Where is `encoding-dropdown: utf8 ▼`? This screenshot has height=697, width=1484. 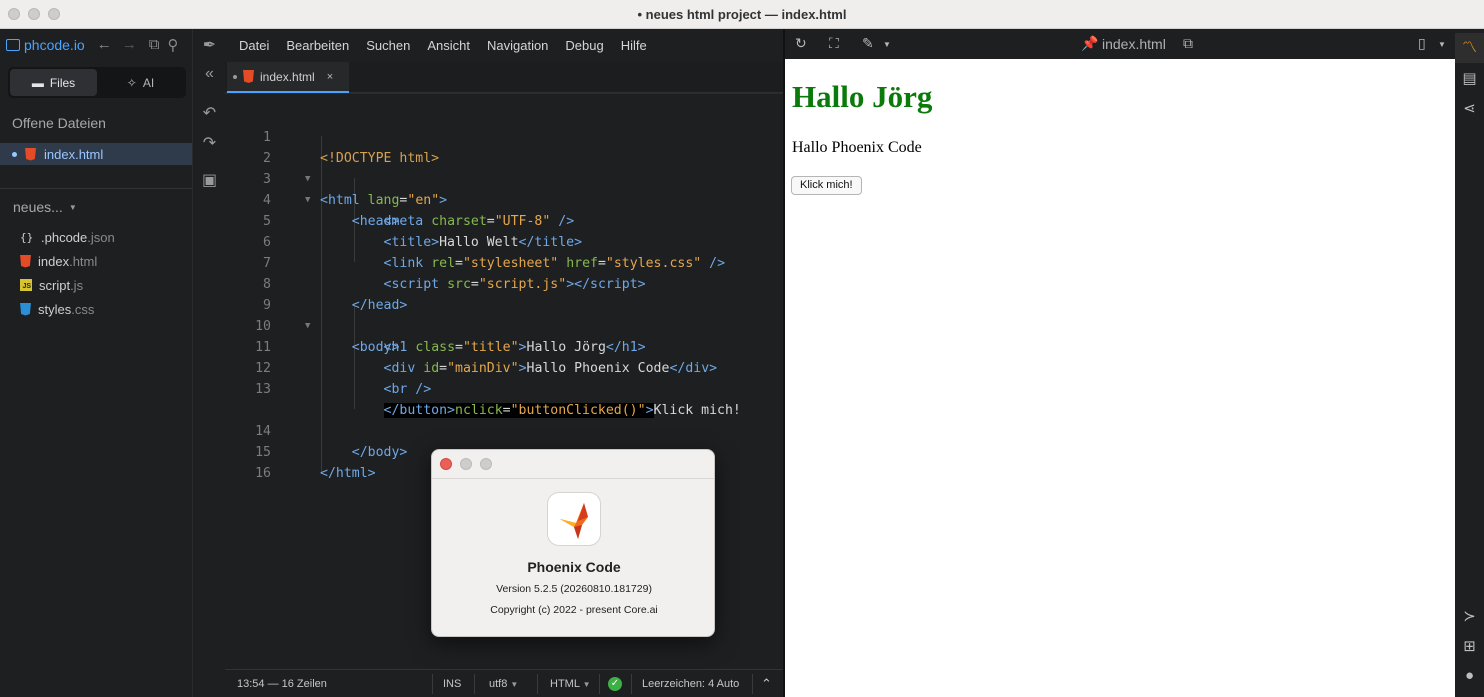 encoding-dropdown: utf8 ▼ is located at coordinates (503, 683).